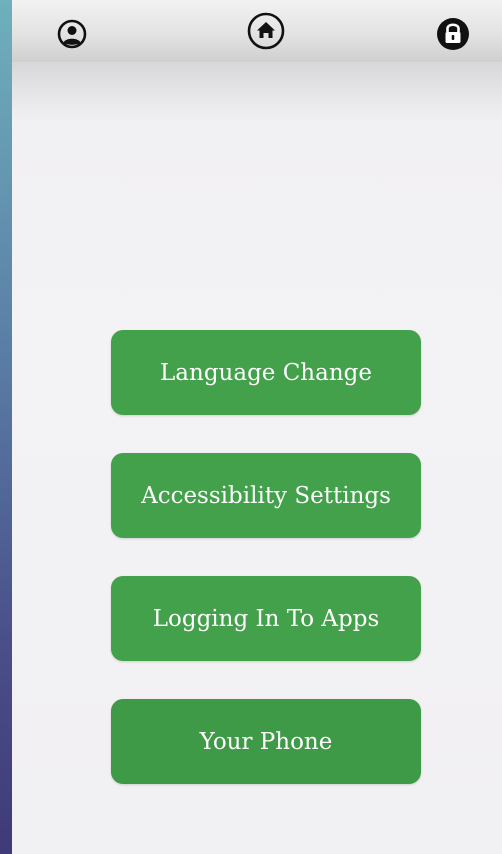  I want to click on top-navigation-bar, so click(257, 31).